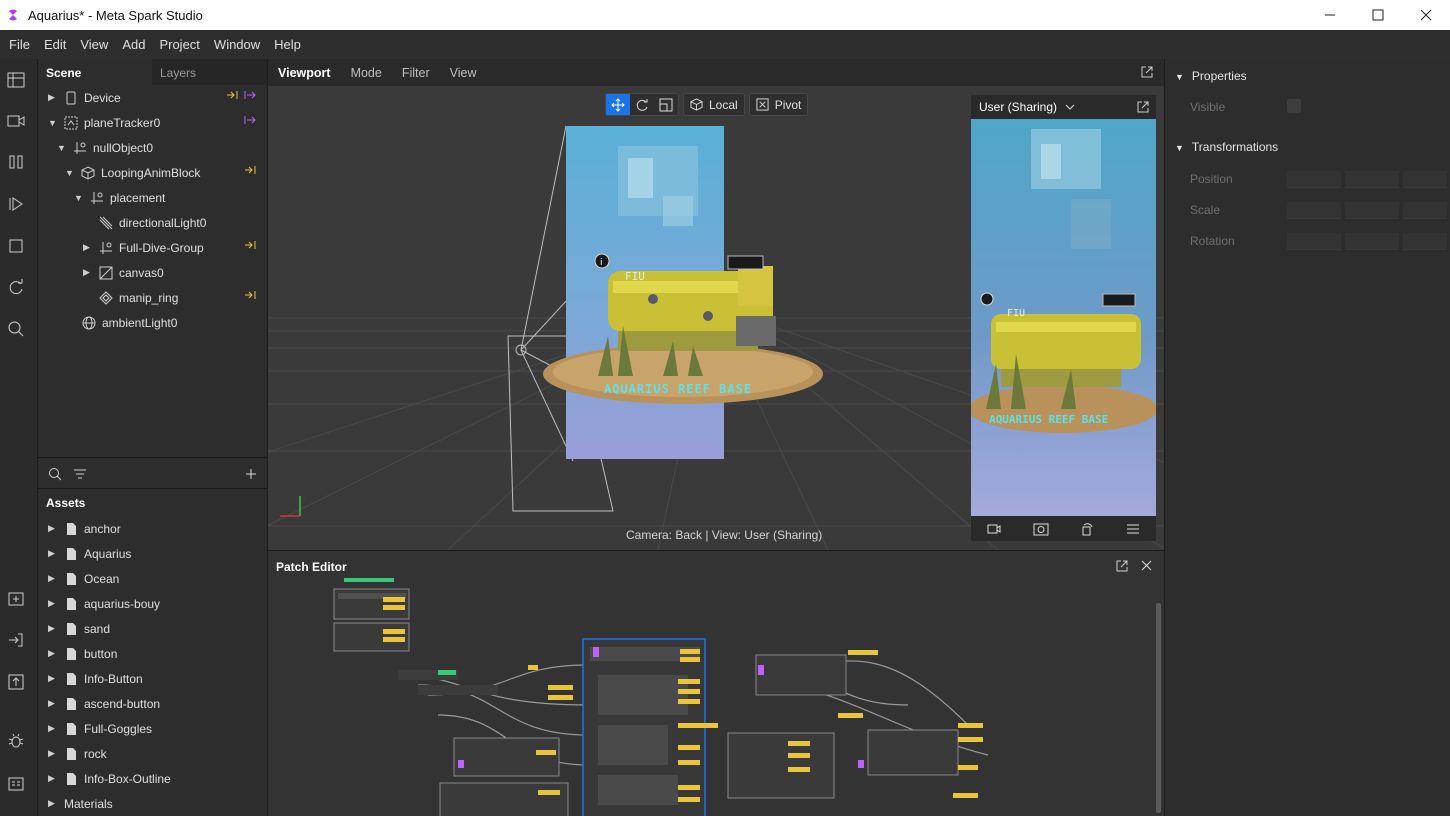 This screenshot has width=1450, height=816. Describe the element at coordinates (1425, 210) in the screenshot. I see `scale-z-field` at that location.